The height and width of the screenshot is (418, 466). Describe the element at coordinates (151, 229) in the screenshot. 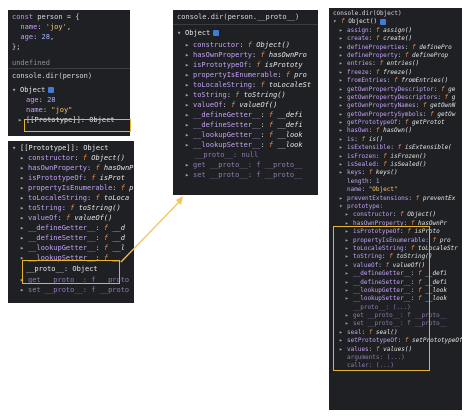

I see `connector-arrow` at that location.